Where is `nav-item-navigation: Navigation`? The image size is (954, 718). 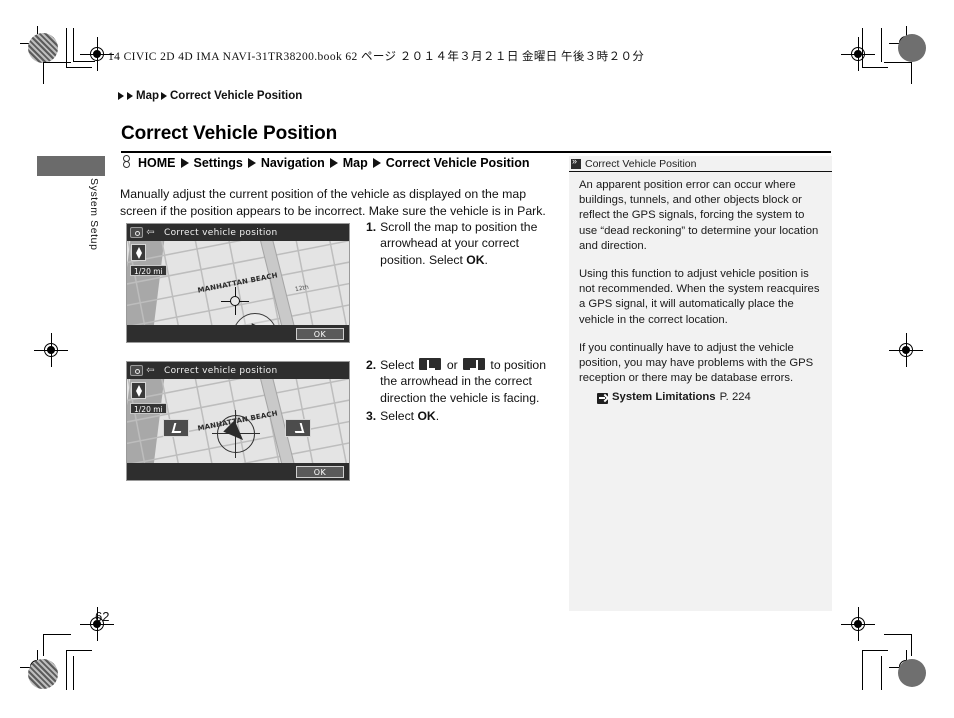
nav-item-navigation: Navigation is located at coordinates (292, 162).